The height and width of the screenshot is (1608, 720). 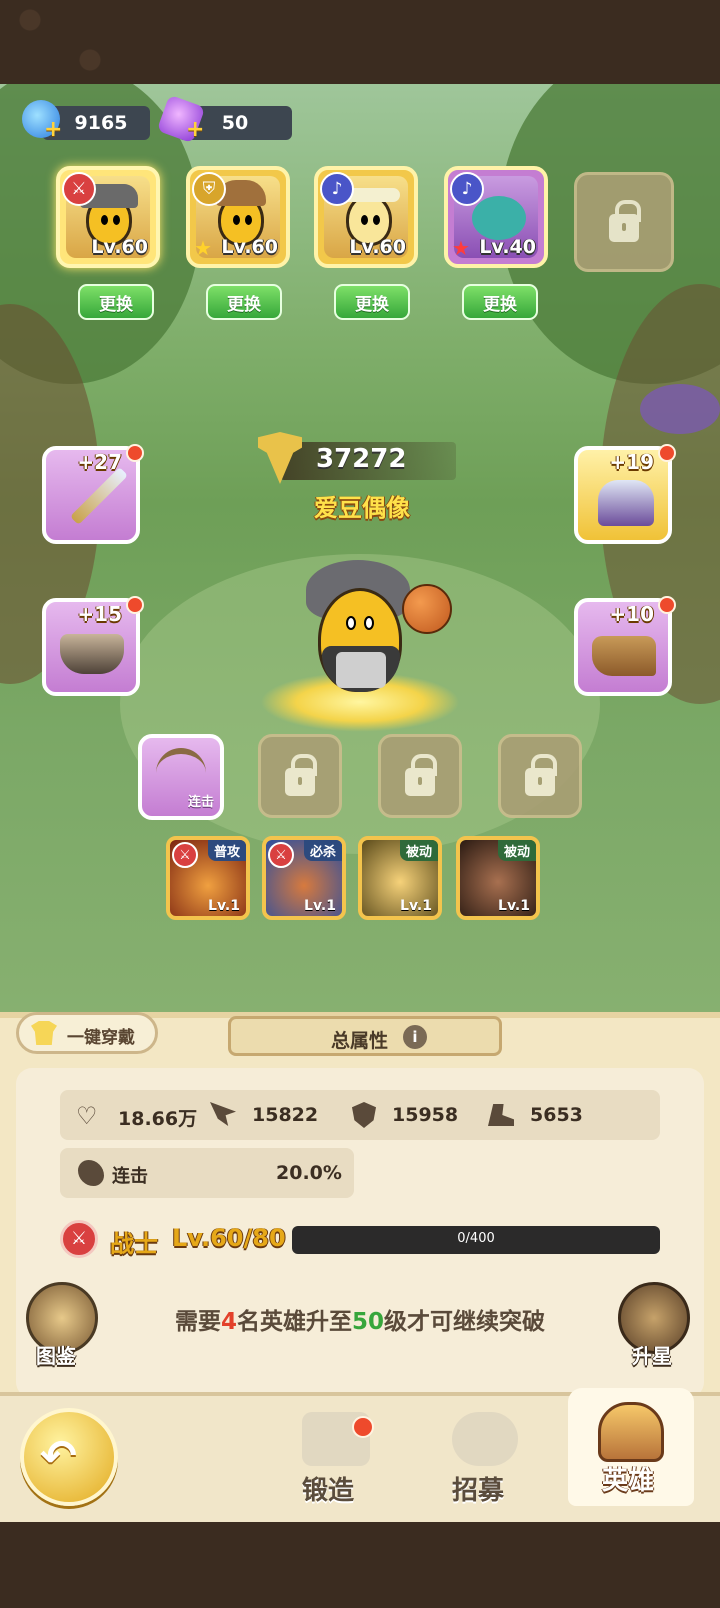 What do you see at coordinates (209, 189) in the screenshot?
I see `shield-icon: ⛨` at bounding box center [209, 189].